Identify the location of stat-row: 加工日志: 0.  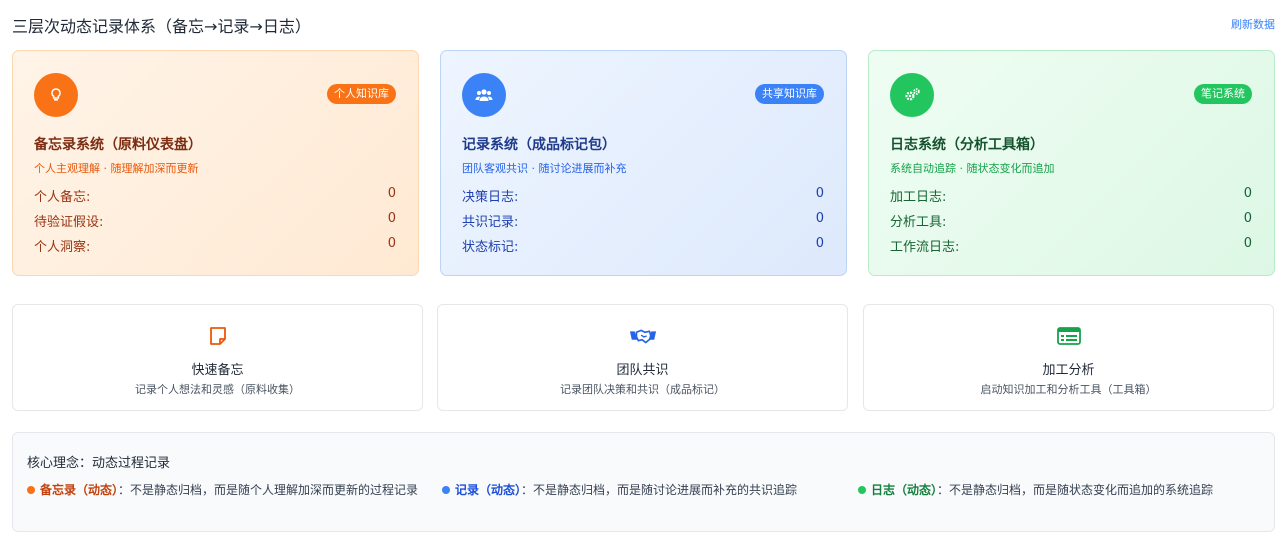
(1071, 196).